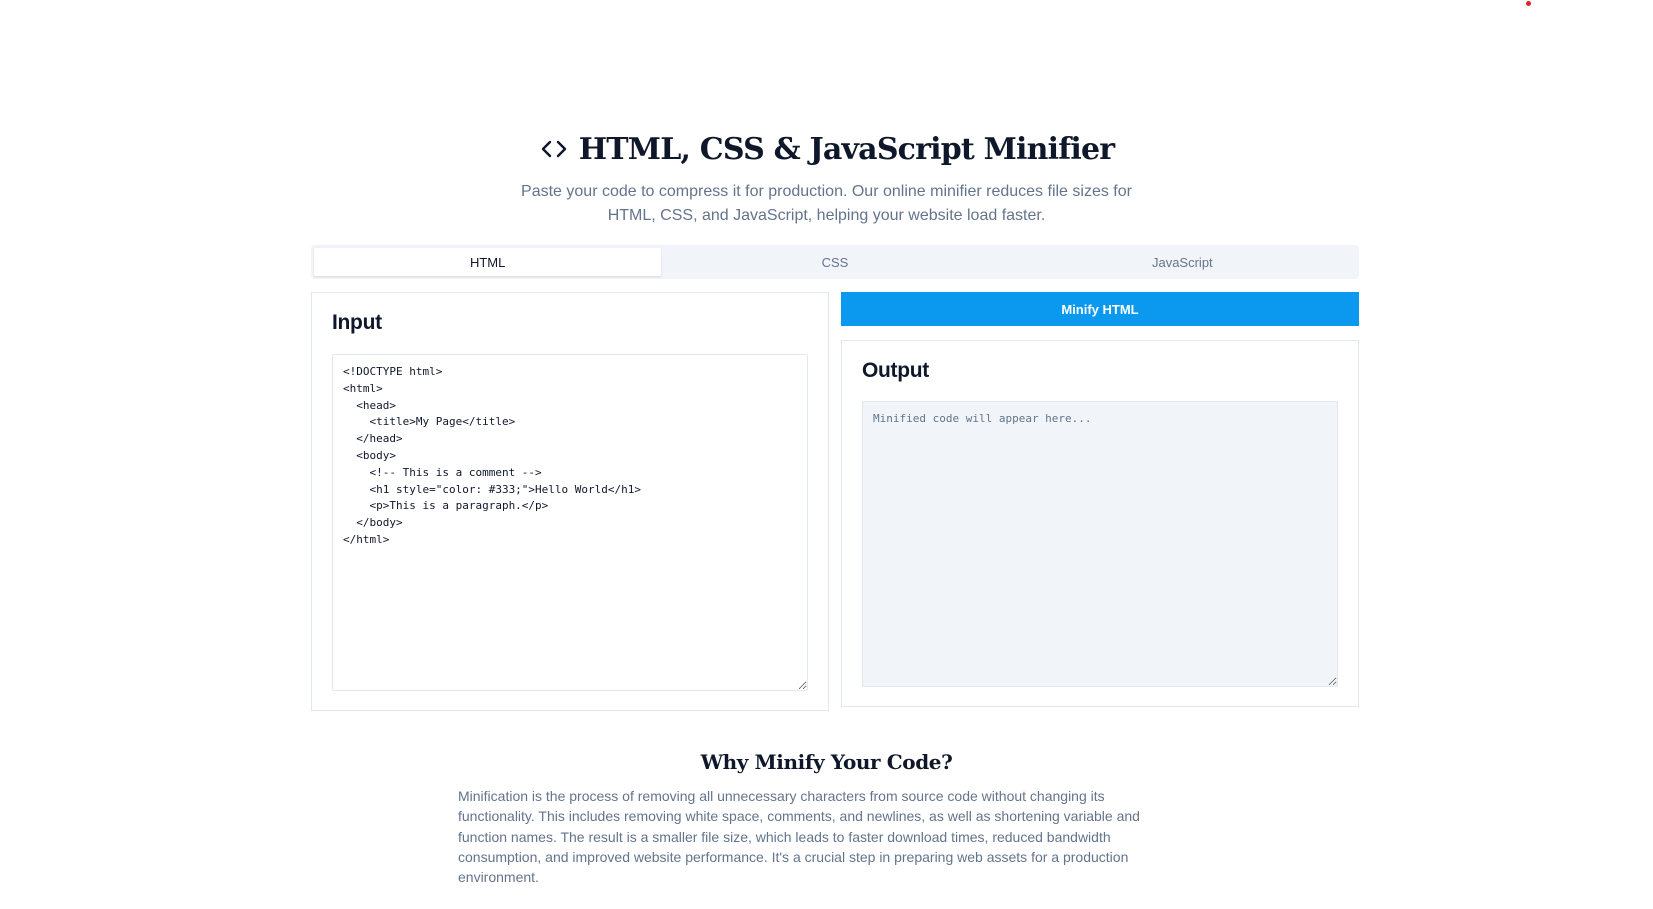  Describe the element at coordinates (846, 149) in the screenshot. I see `page-title: HTML, CSS & JavaScript Minifier` at that location.